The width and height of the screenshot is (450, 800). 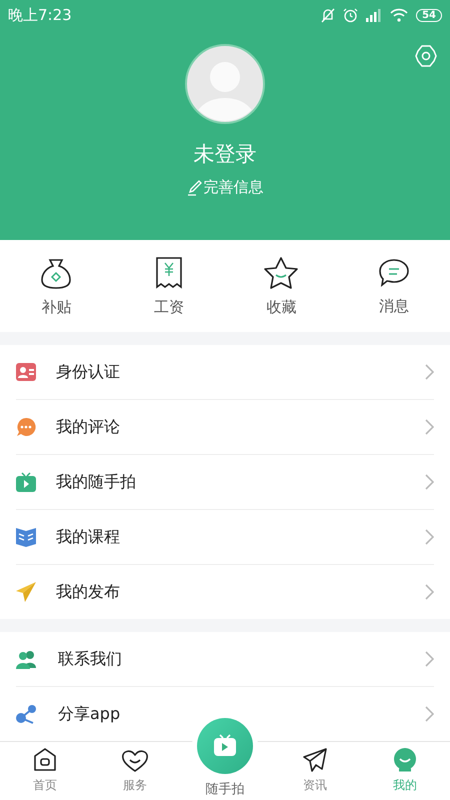 What do you see at coordinates (281, 273) in the screenshot?
I see `star-icon` at bounding box center [281, 273].